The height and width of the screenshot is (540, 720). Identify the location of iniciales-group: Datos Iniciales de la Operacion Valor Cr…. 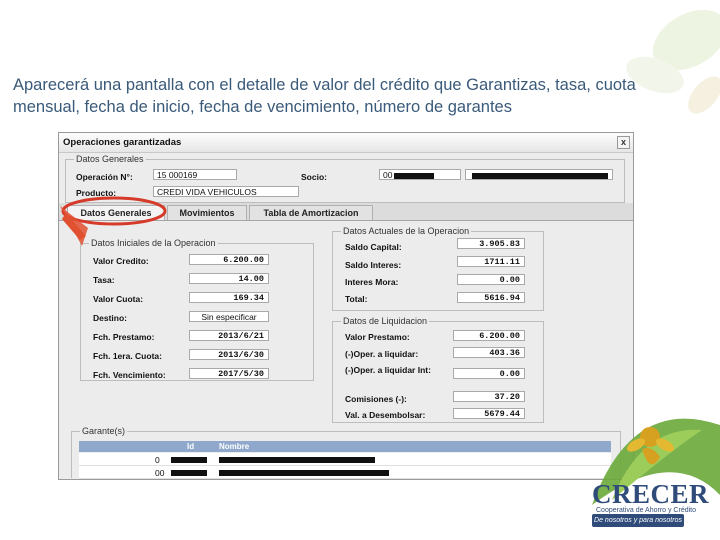
(197, 309).